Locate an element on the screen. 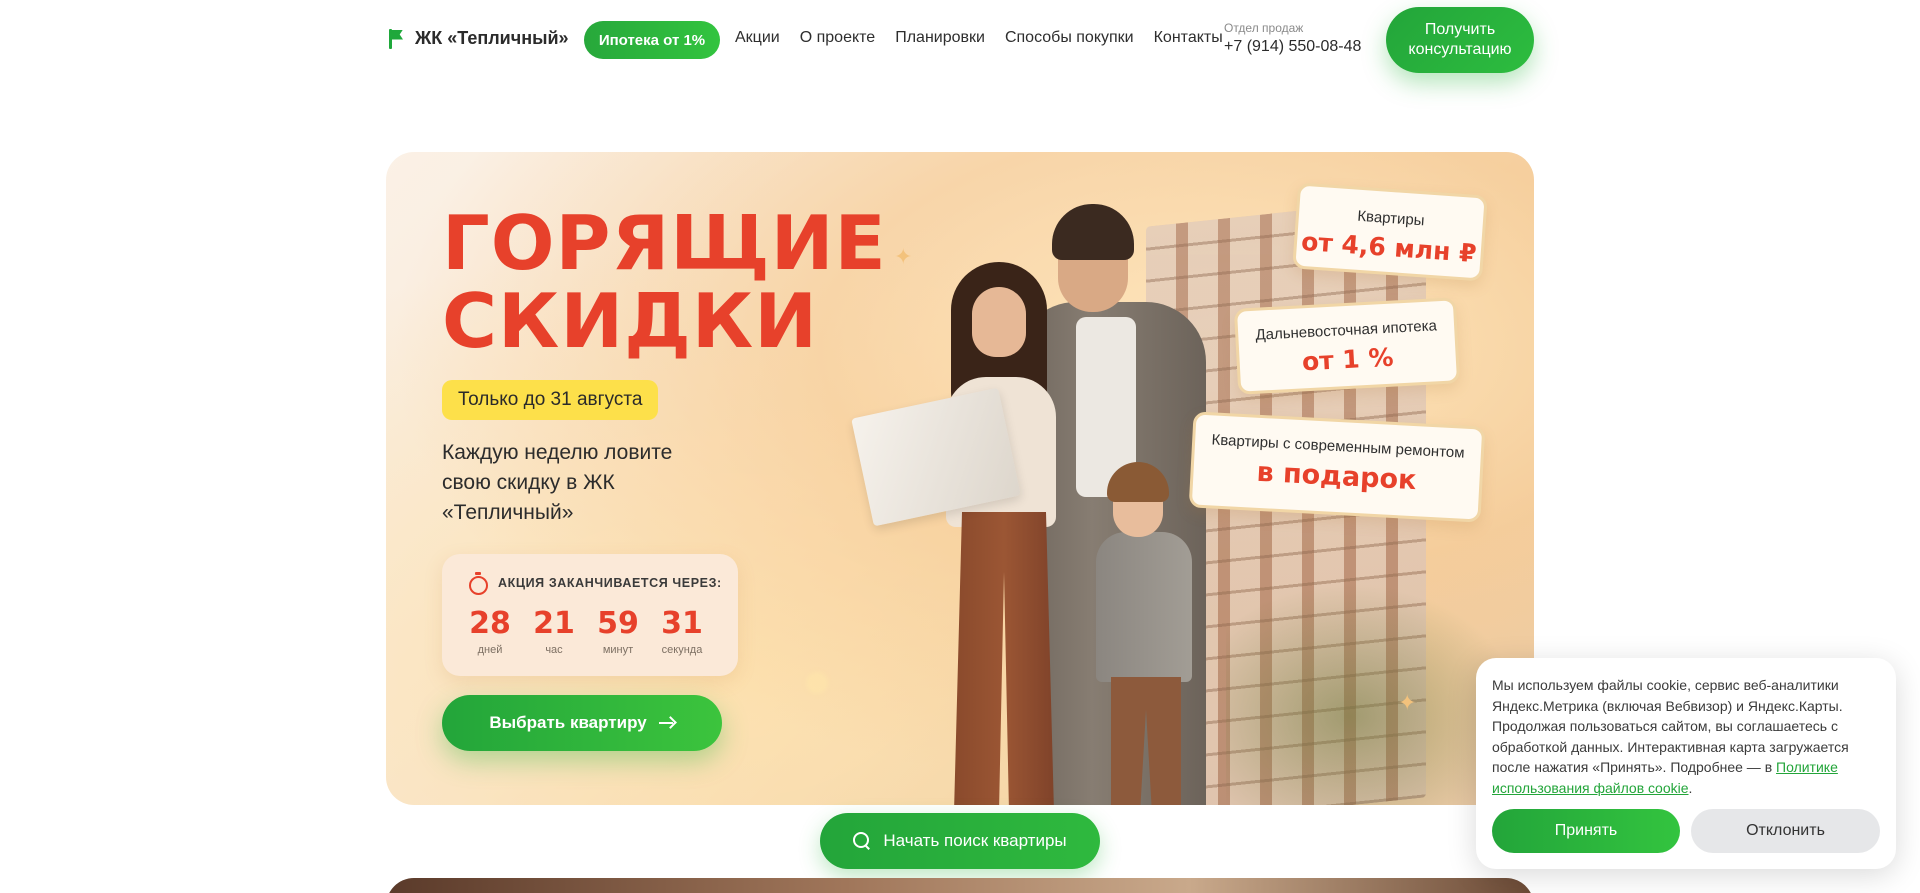 The image size is (1920, 893). cookie-tail: . is located at coordinates (1690, 787).